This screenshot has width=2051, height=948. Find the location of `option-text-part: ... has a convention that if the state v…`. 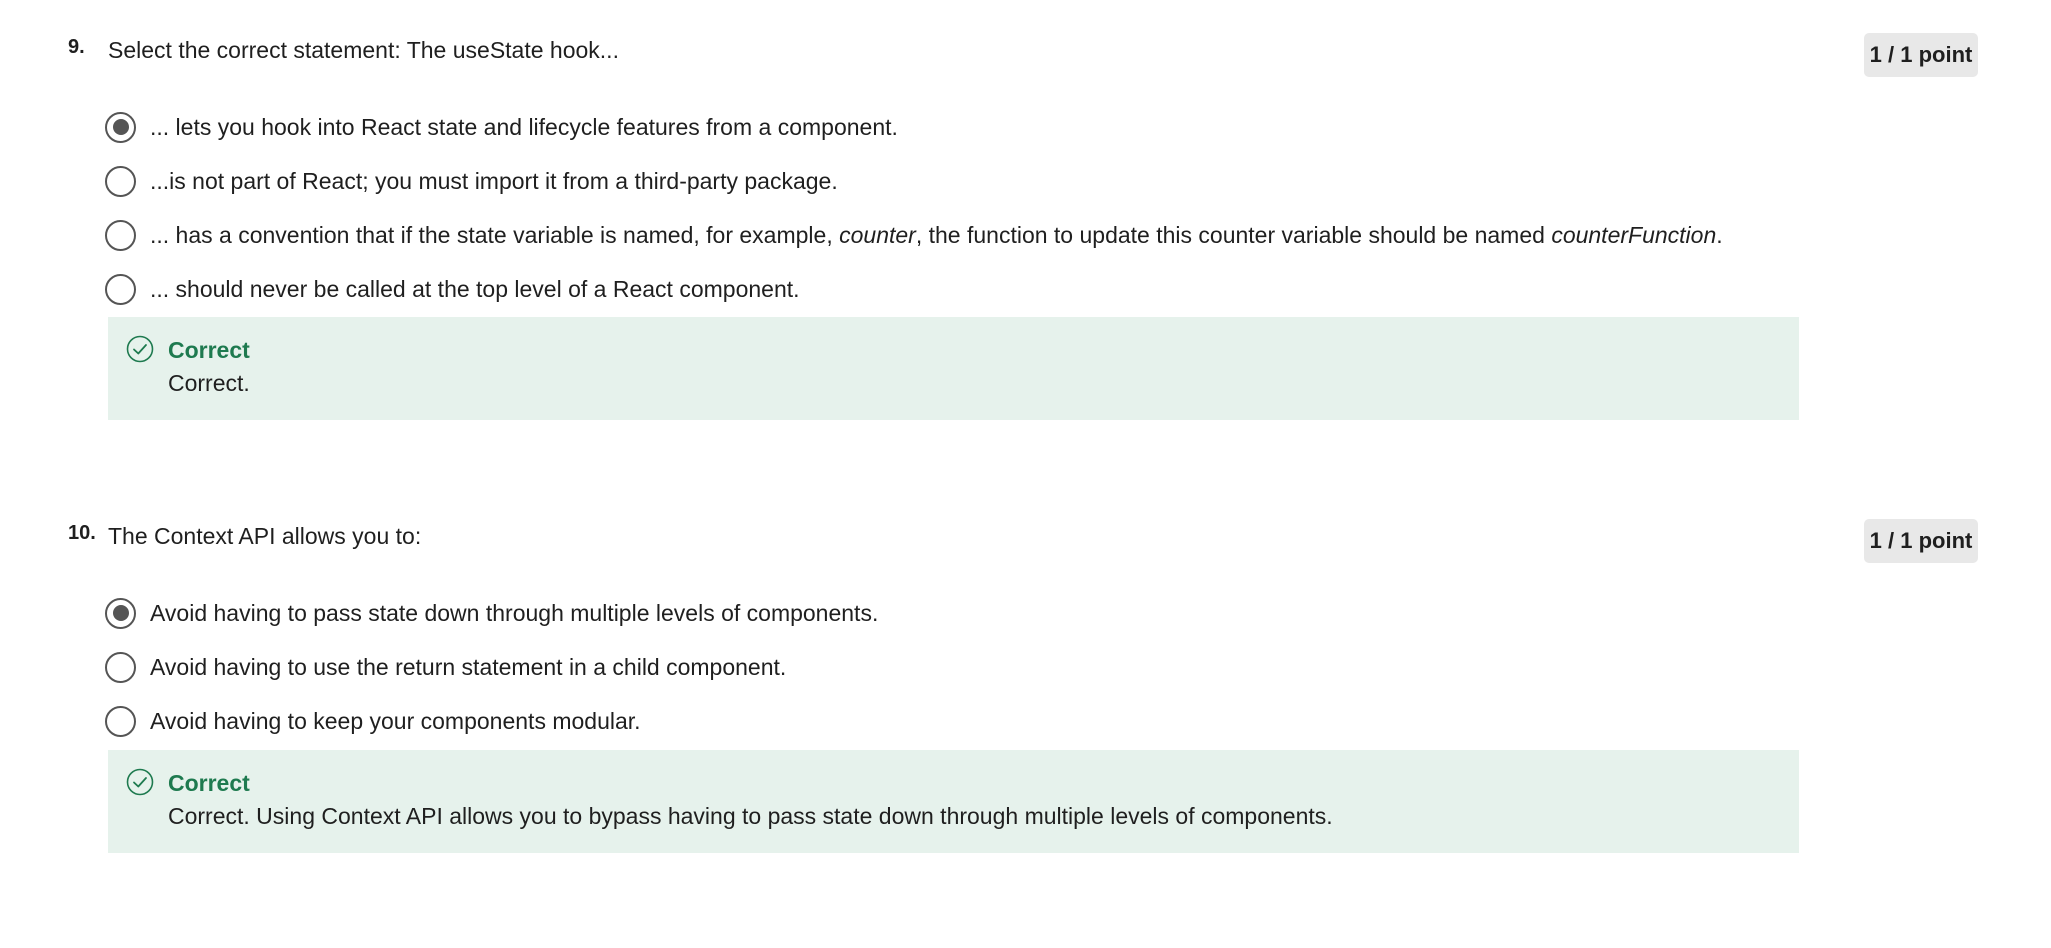

option-text-part: ... has a convention that if the state v… is located at coordinates (495, 234).